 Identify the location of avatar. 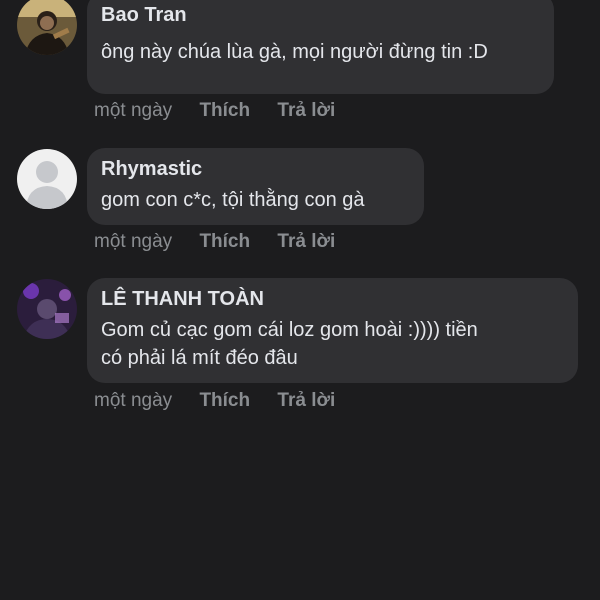
(47, 309).